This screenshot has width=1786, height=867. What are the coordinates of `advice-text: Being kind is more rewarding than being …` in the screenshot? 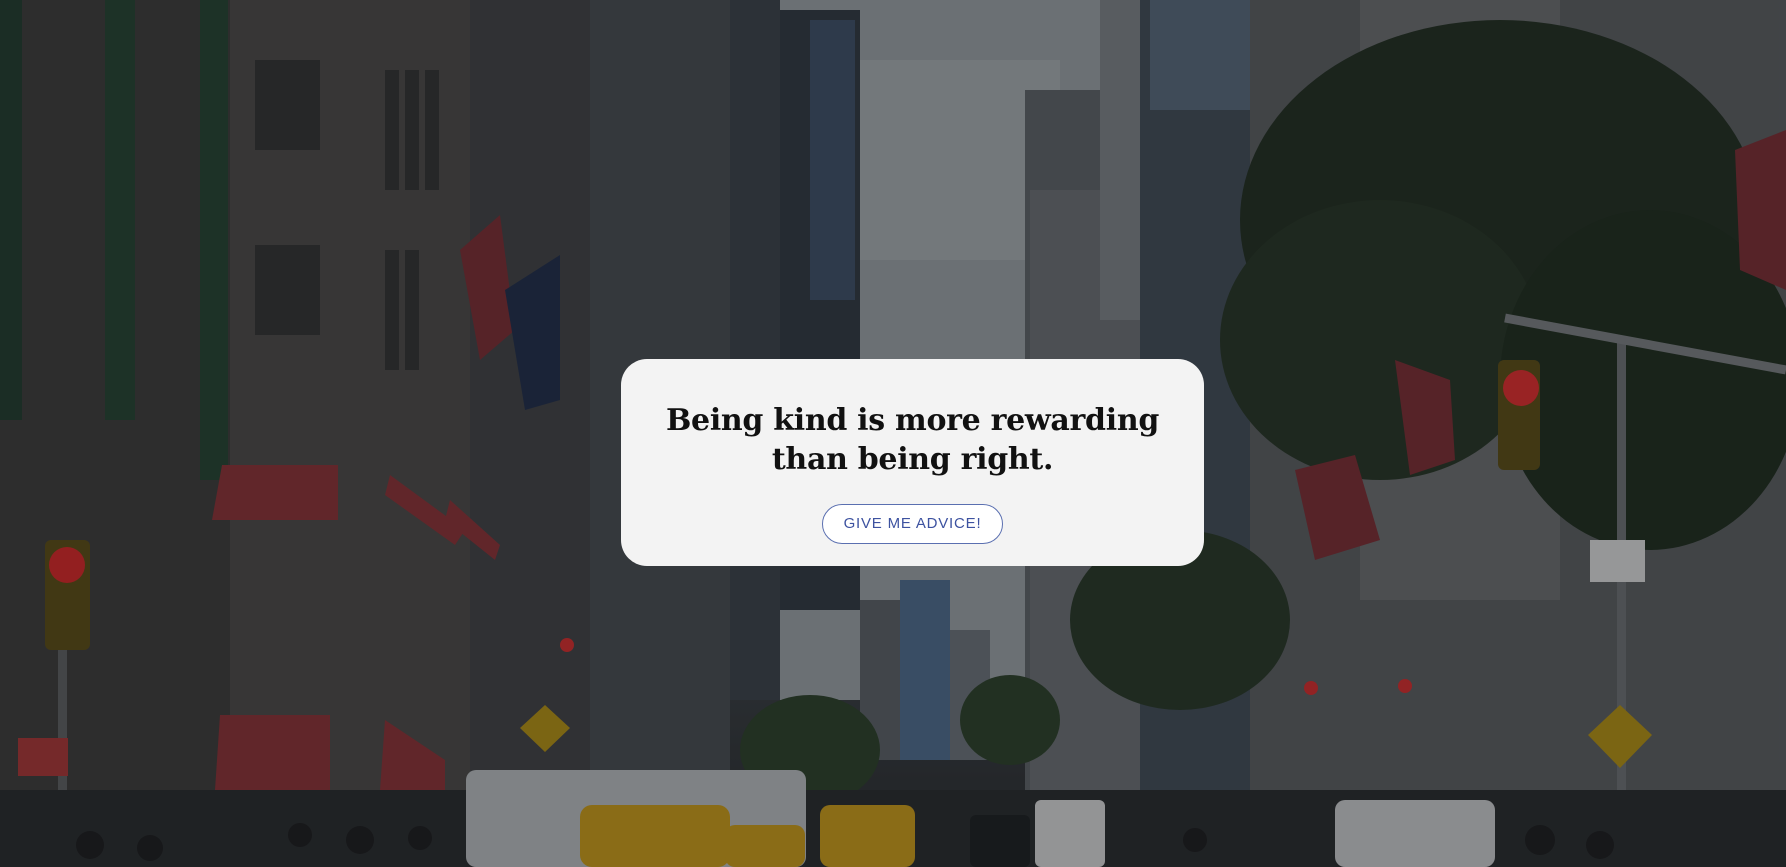 It's located at (912, 440).